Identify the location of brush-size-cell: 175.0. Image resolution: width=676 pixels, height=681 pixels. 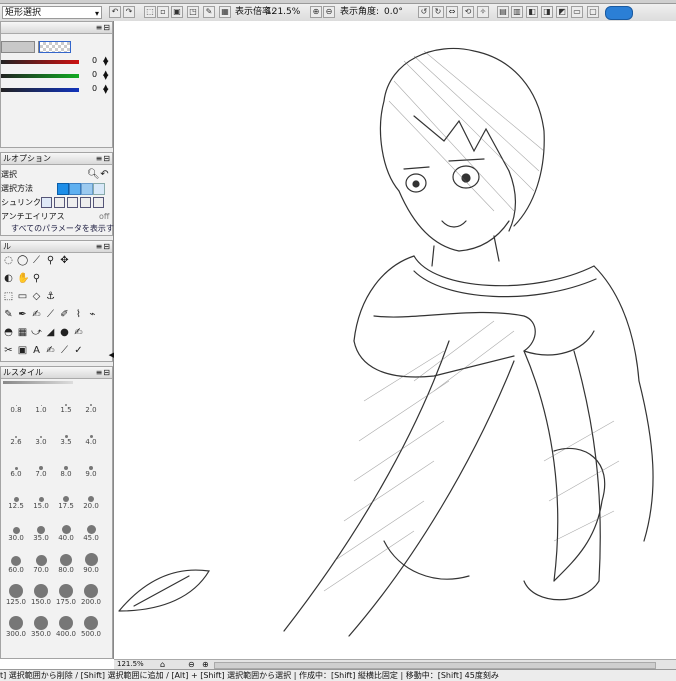
(66, 596).